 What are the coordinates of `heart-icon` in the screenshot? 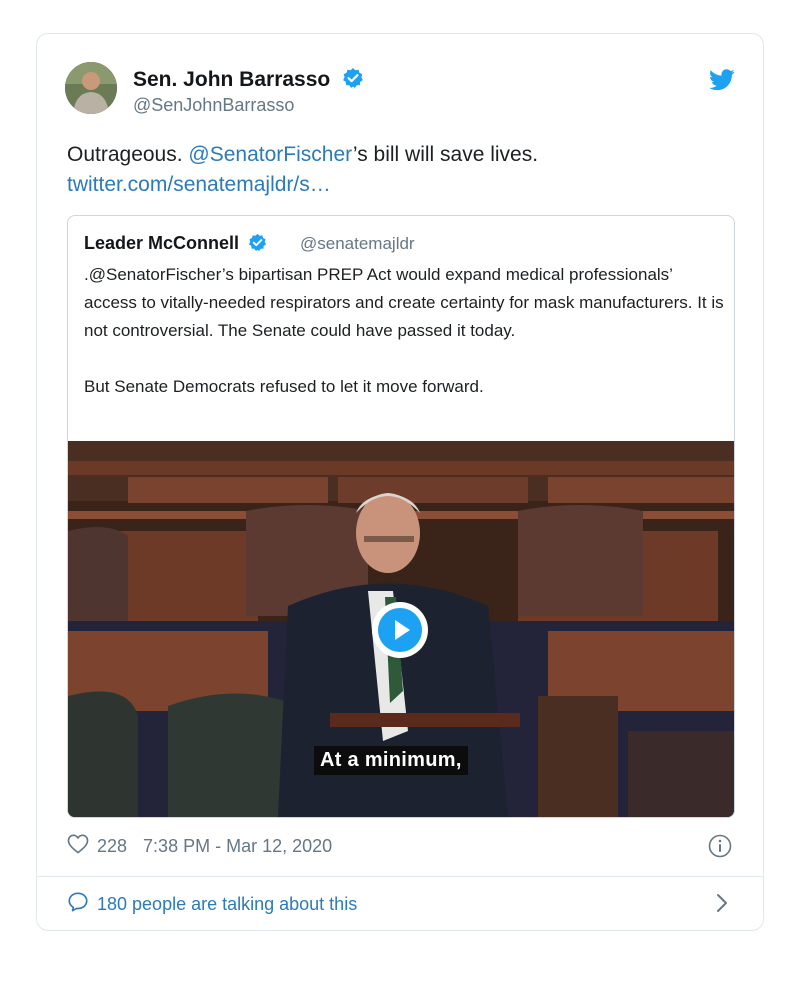 It's located at (78, 846).